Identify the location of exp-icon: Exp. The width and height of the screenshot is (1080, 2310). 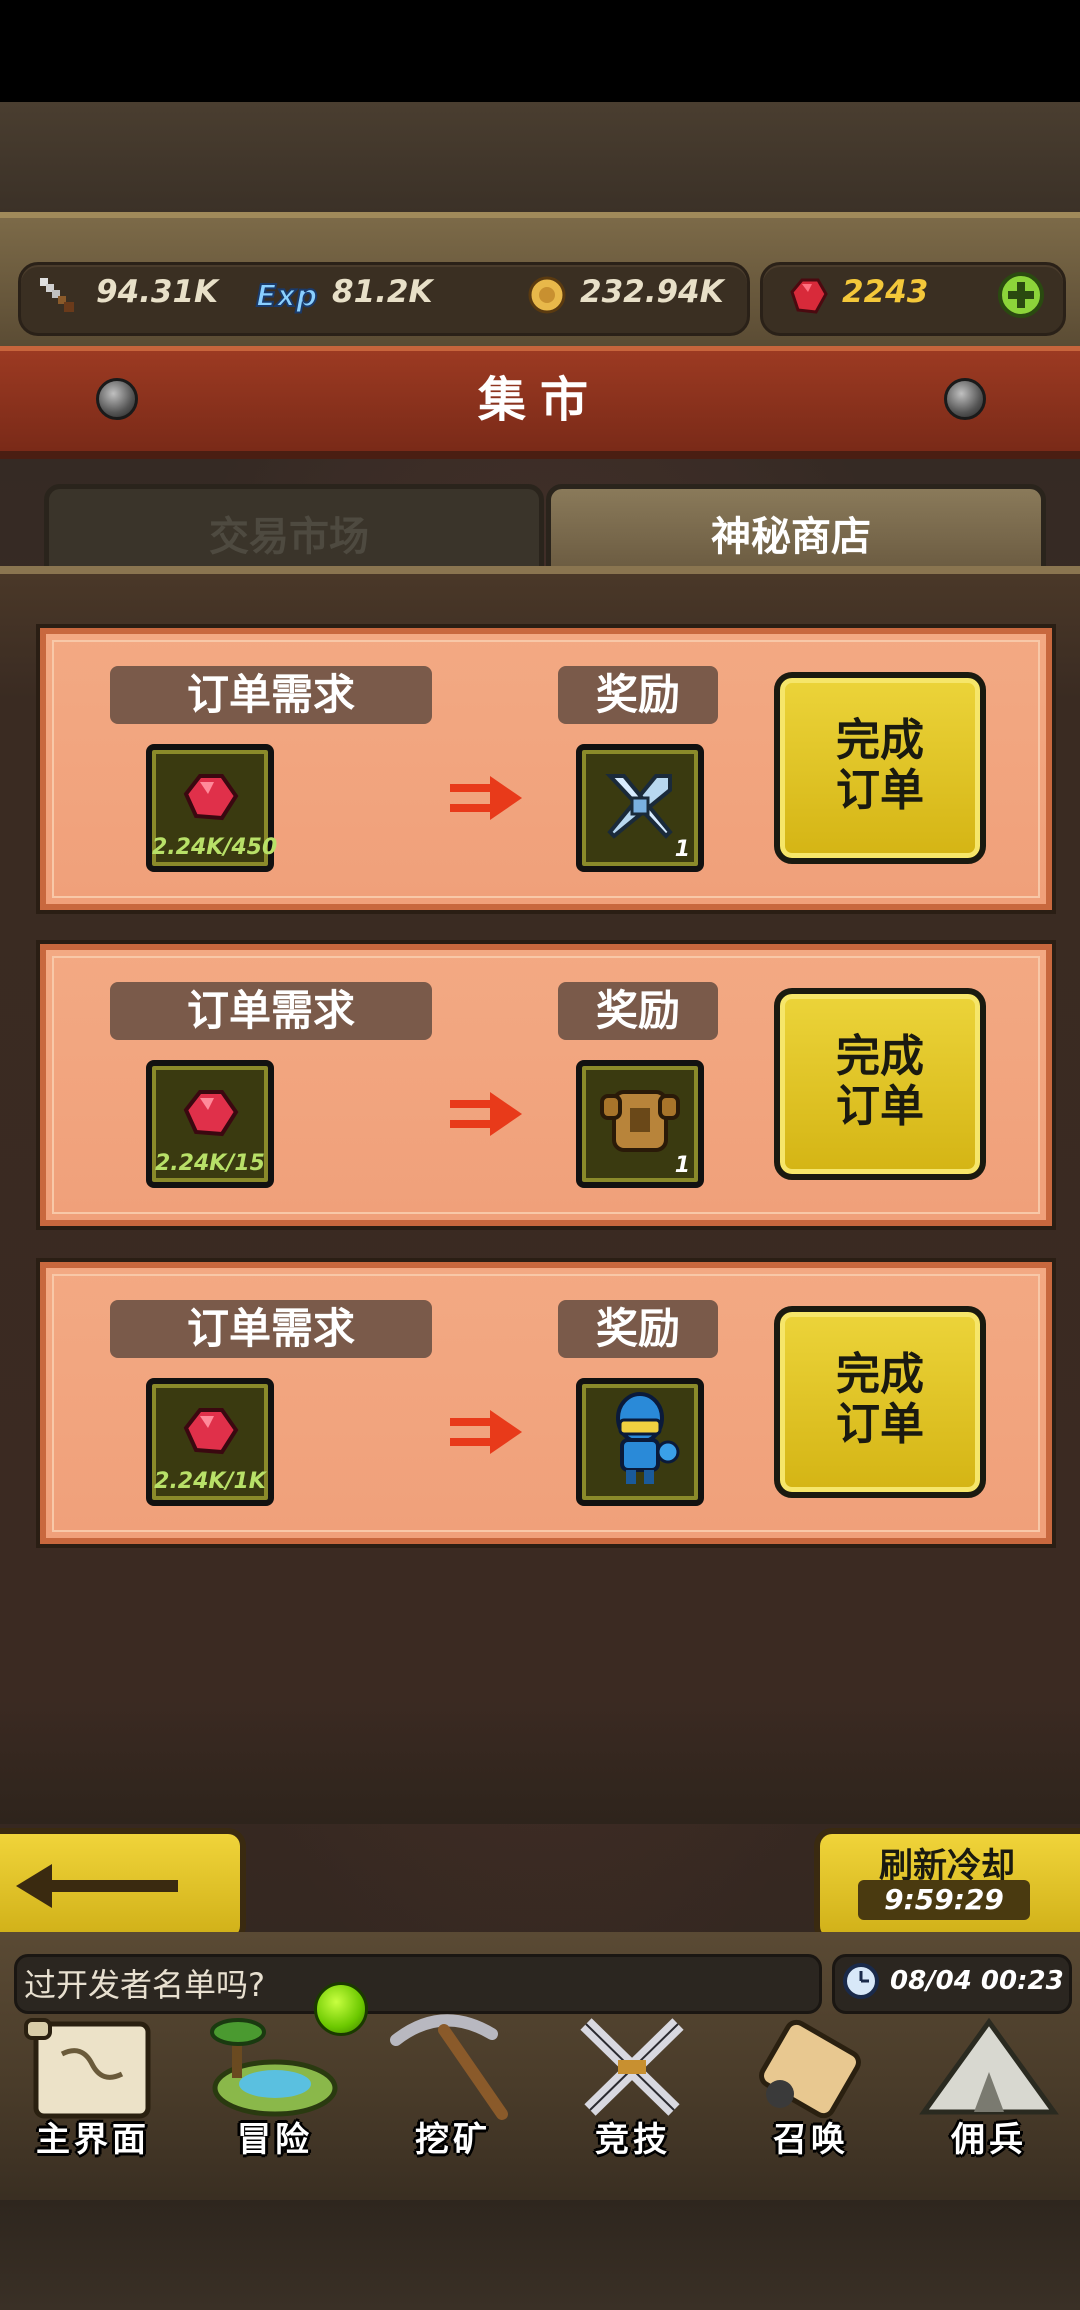
(286, 296).